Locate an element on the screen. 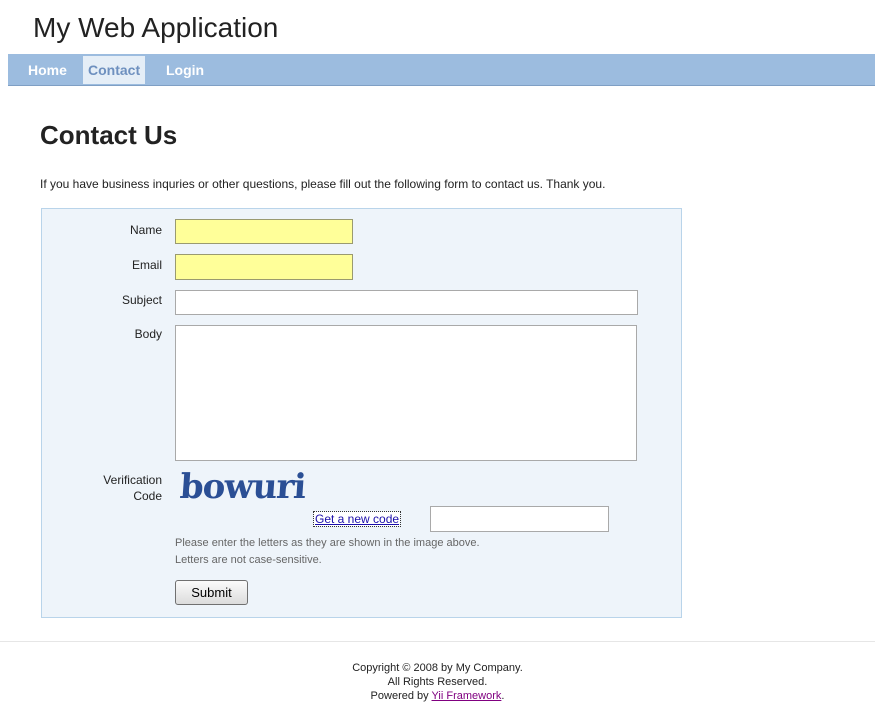 The width and height of the screenshot is (875, 711). footer-divider is located at coordinates (437, 641).